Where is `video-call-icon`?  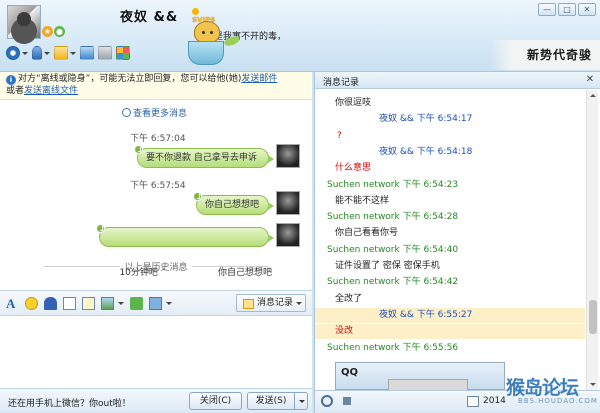
video-call-icon is located at coordinates (13, 53).